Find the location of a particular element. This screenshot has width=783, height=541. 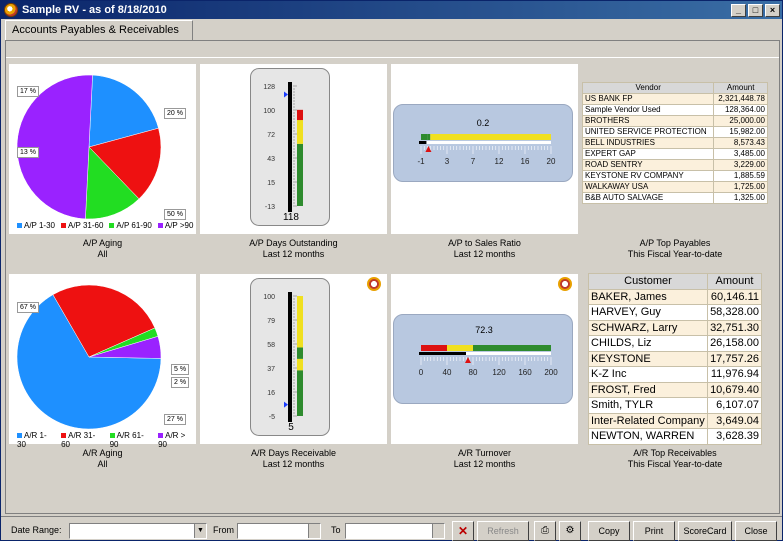

date-range-select: ▼ is located at coordinates (138, 531).